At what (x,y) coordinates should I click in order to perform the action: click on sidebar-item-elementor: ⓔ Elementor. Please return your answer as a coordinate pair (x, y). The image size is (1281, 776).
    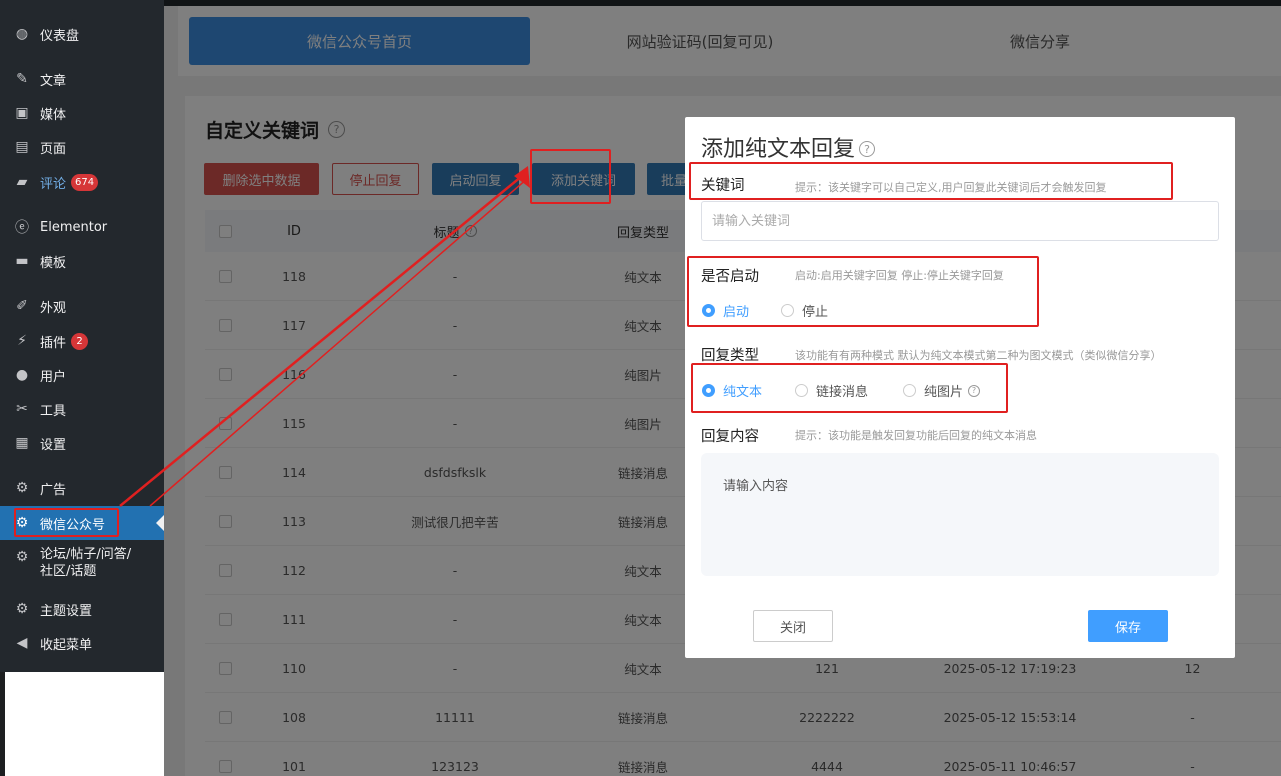
    Looking at the image, I should click on (82, 227).